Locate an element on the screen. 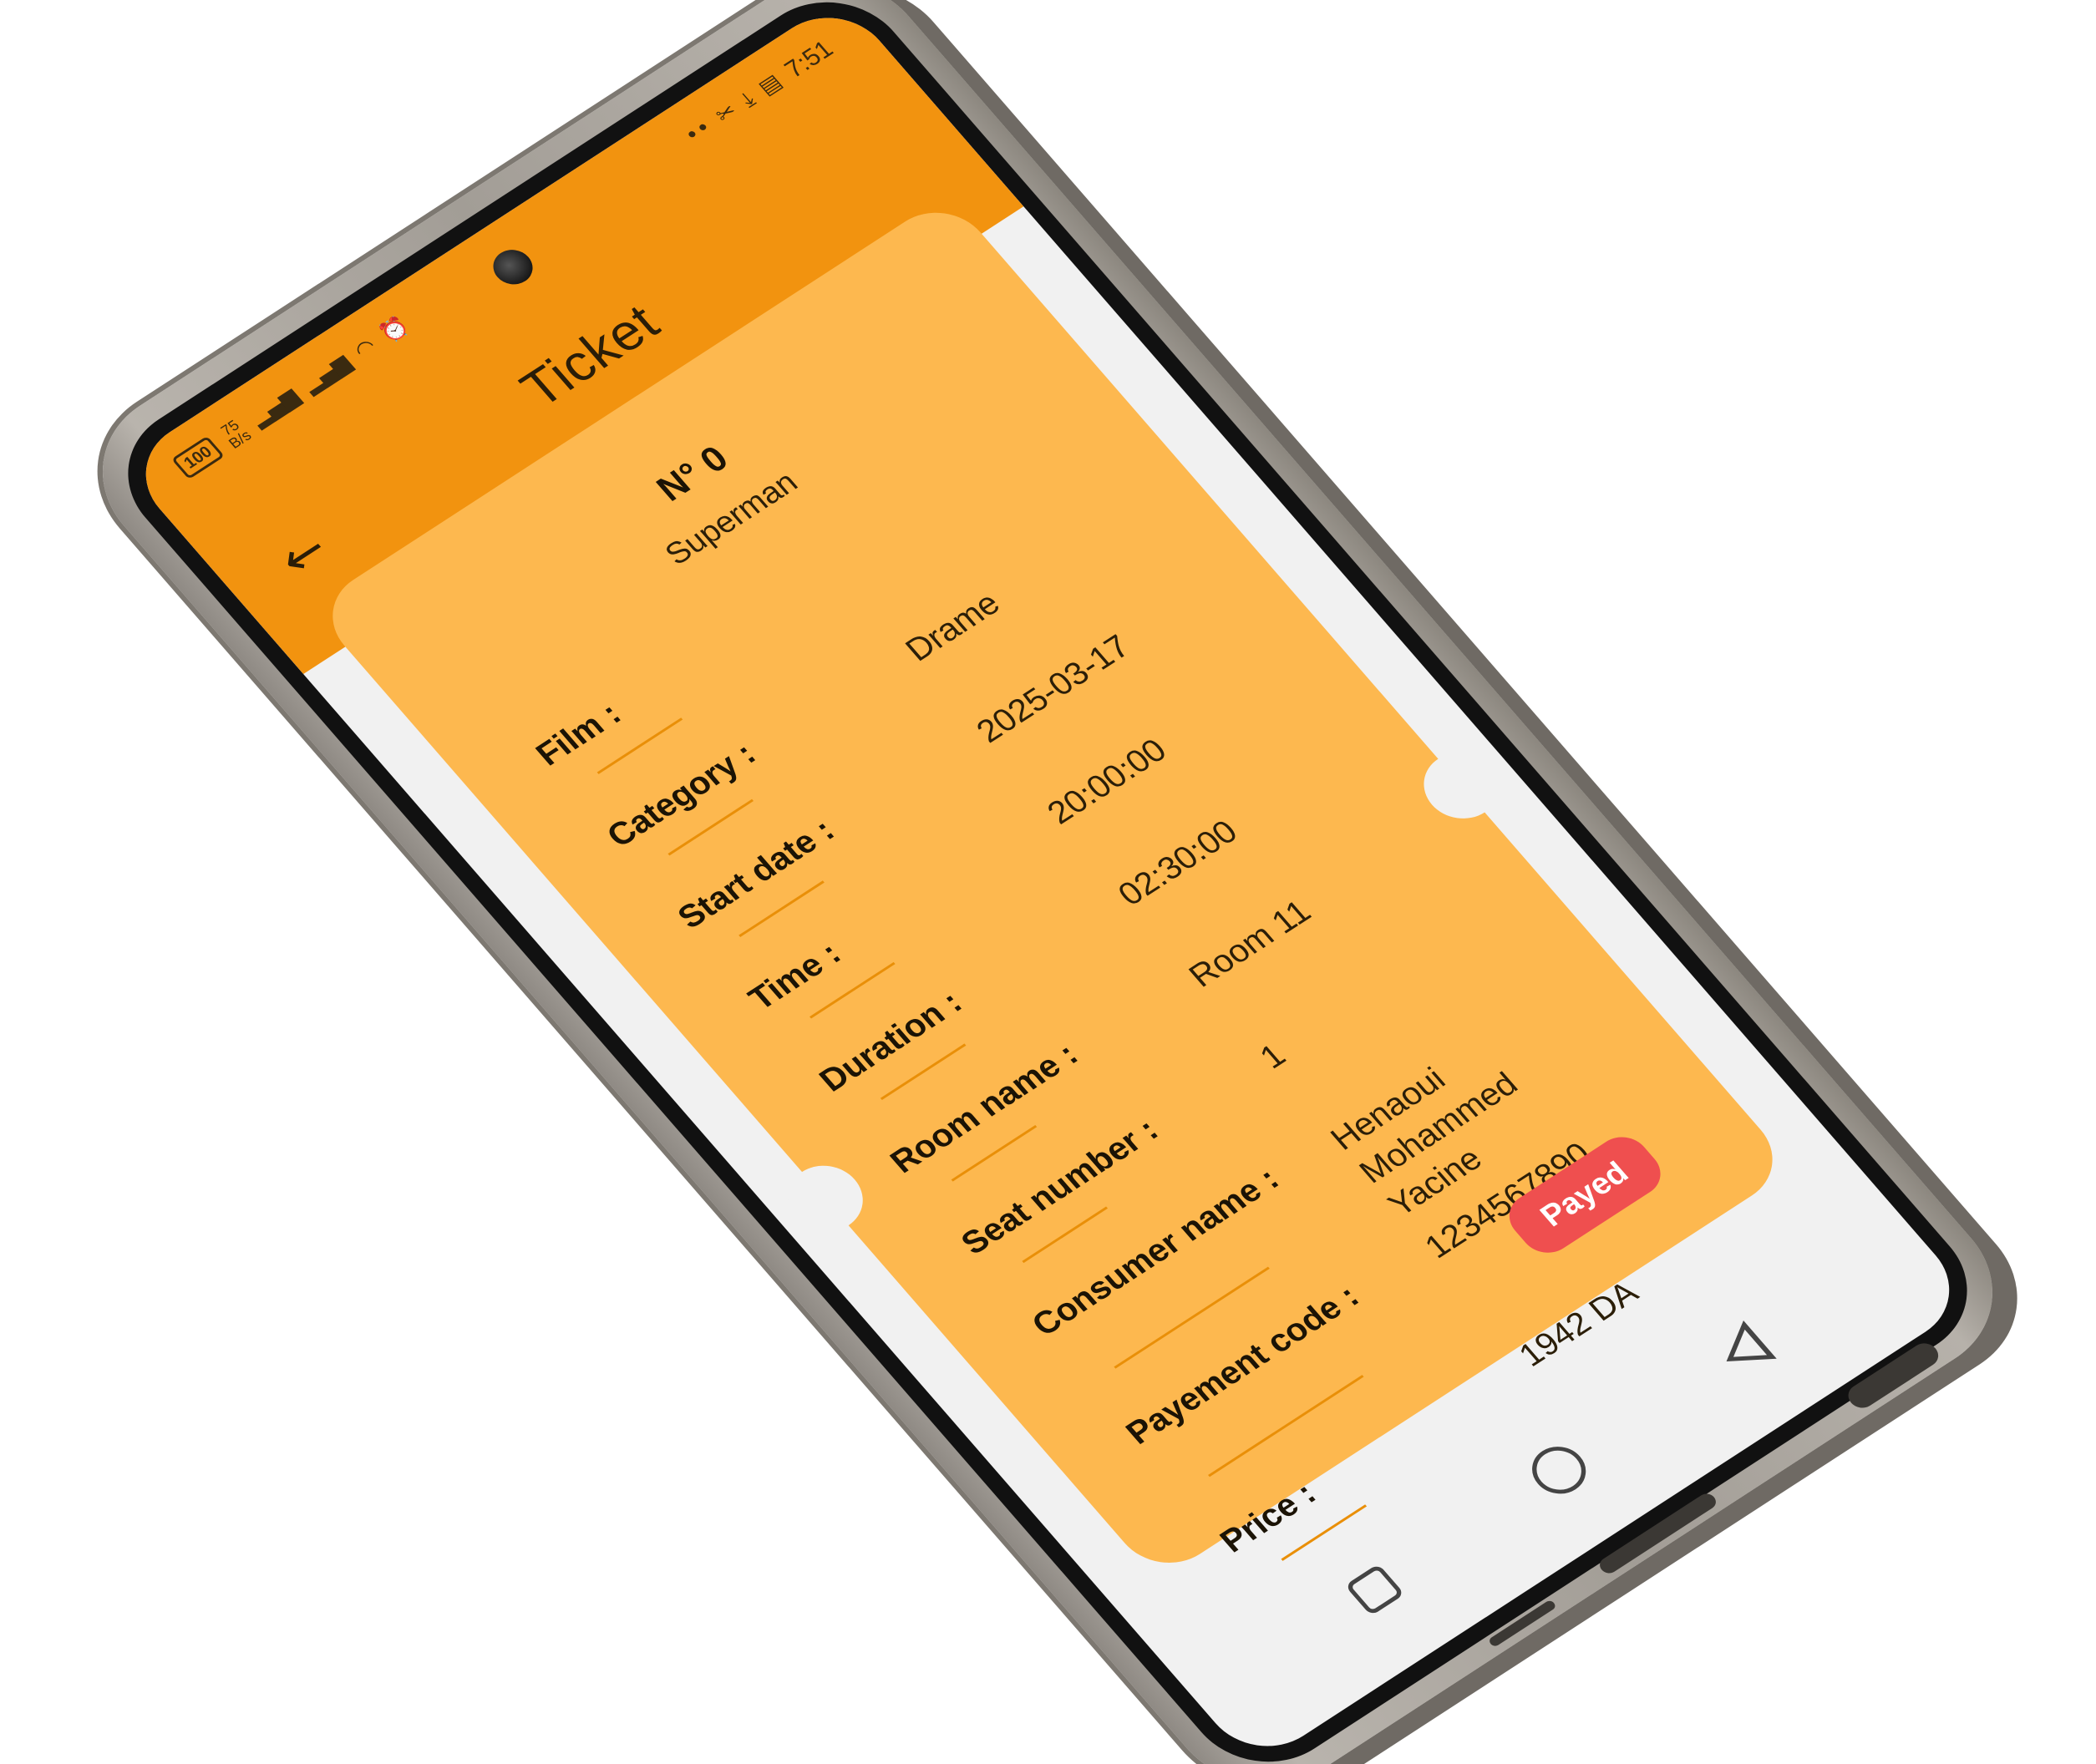 The height and width of the screenshot is (1764, 2096). download-icon: ⤓ is located at coordinates (747, 99).